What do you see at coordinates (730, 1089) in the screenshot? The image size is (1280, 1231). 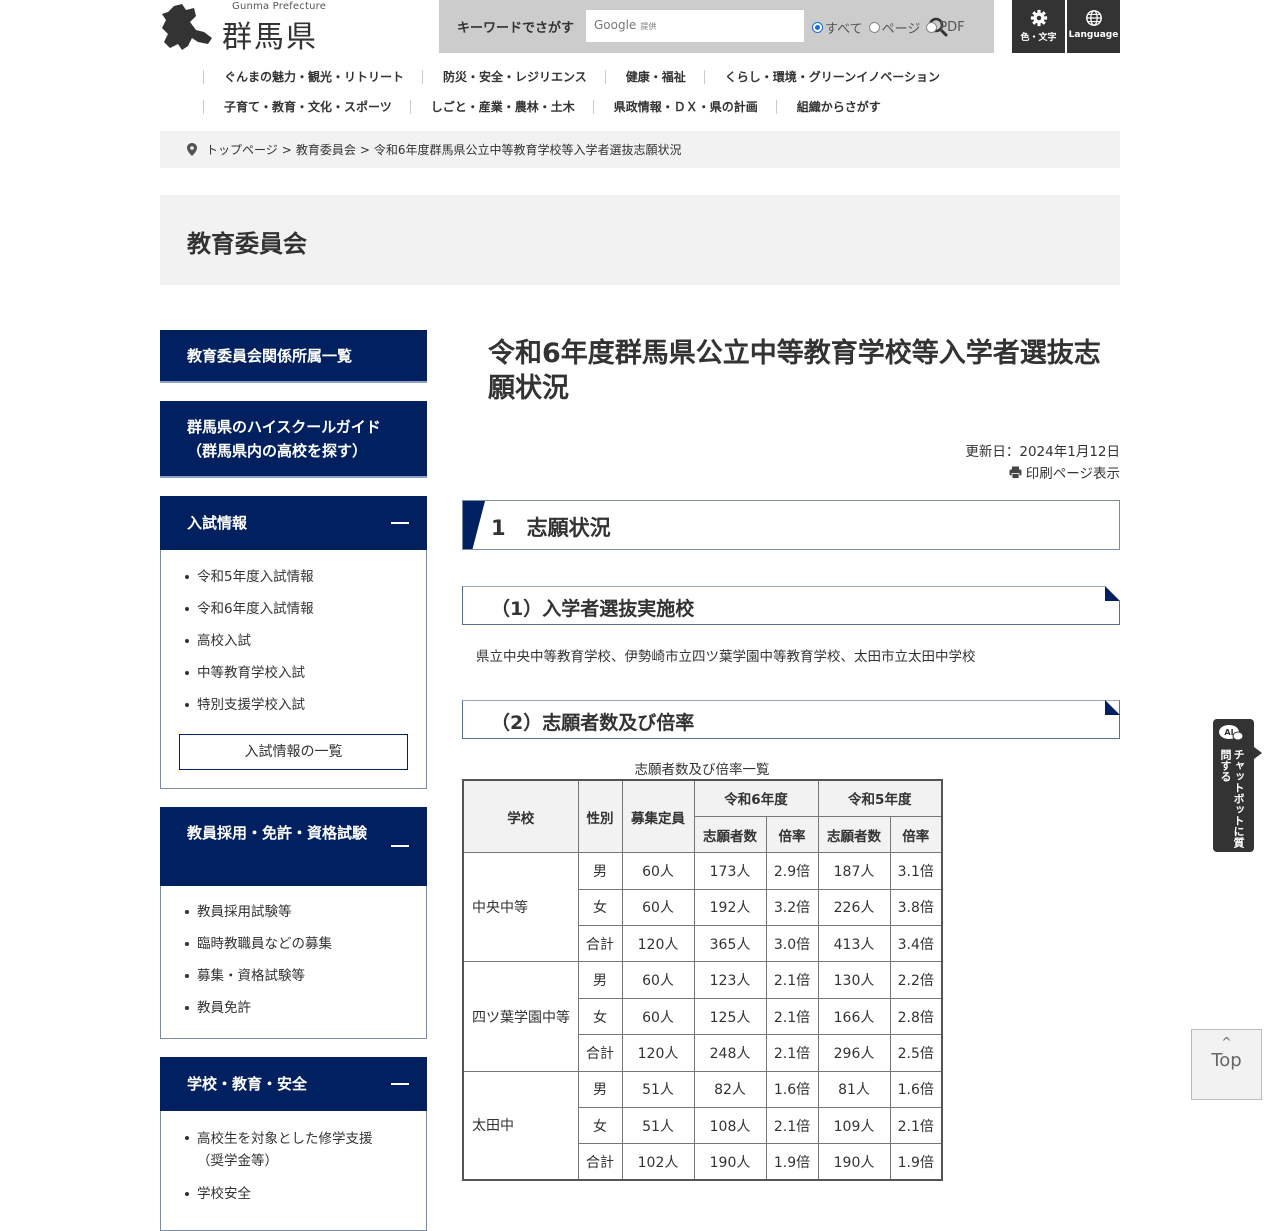 I see `r6-app-cell: 82人` at bounding box center [730, 1089].